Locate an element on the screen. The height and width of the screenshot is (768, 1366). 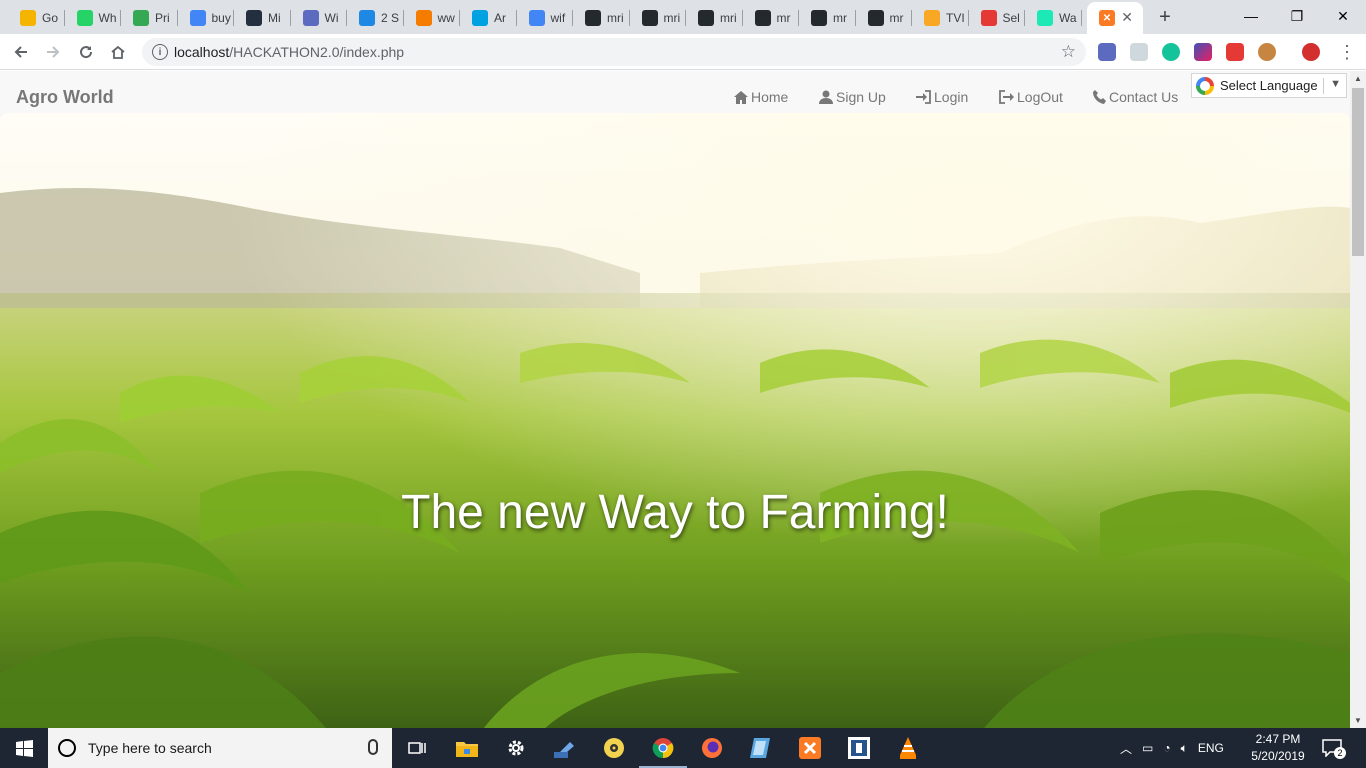
file-explorer-icon is located at coordinates (467, 748).